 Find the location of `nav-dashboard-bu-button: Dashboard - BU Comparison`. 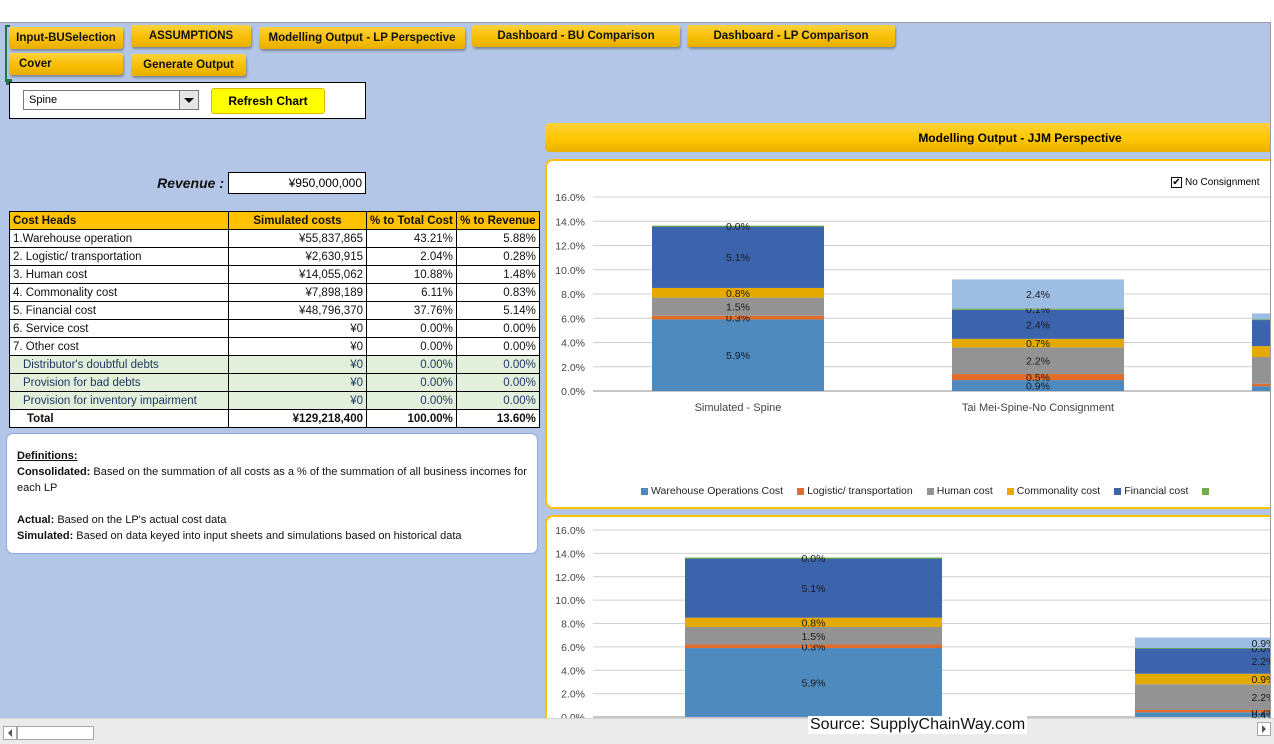

nav-dashboard-bu-button: Dashboard - BU Comparison is located at coordinates (576, 36).